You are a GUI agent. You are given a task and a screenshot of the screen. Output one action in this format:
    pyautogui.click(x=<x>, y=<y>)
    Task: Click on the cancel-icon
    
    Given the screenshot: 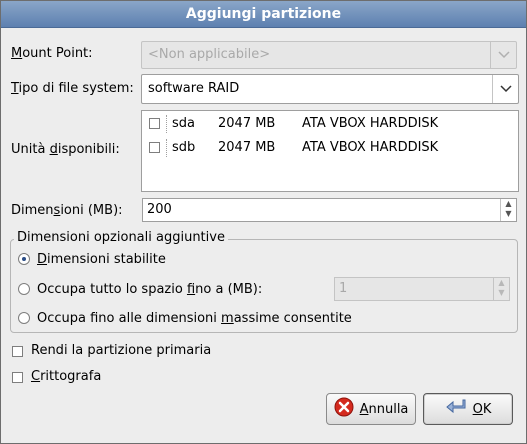 What is the action you would take?
    pyautogui.click(x=344, y=409)
    